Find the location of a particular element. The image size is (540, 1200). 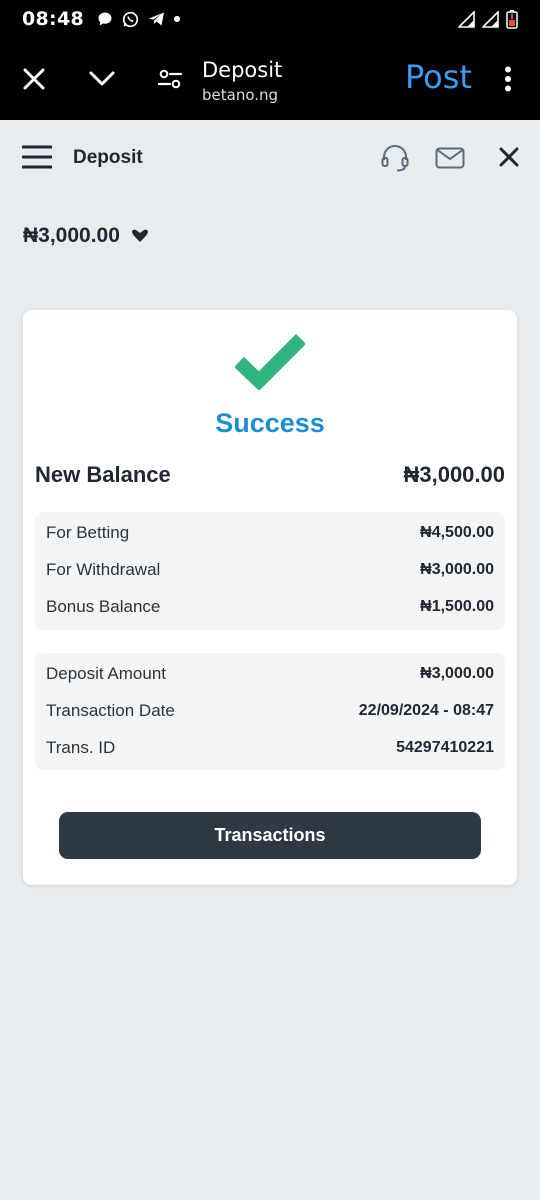

close-deposit-button is located at coordinates (509, 159).